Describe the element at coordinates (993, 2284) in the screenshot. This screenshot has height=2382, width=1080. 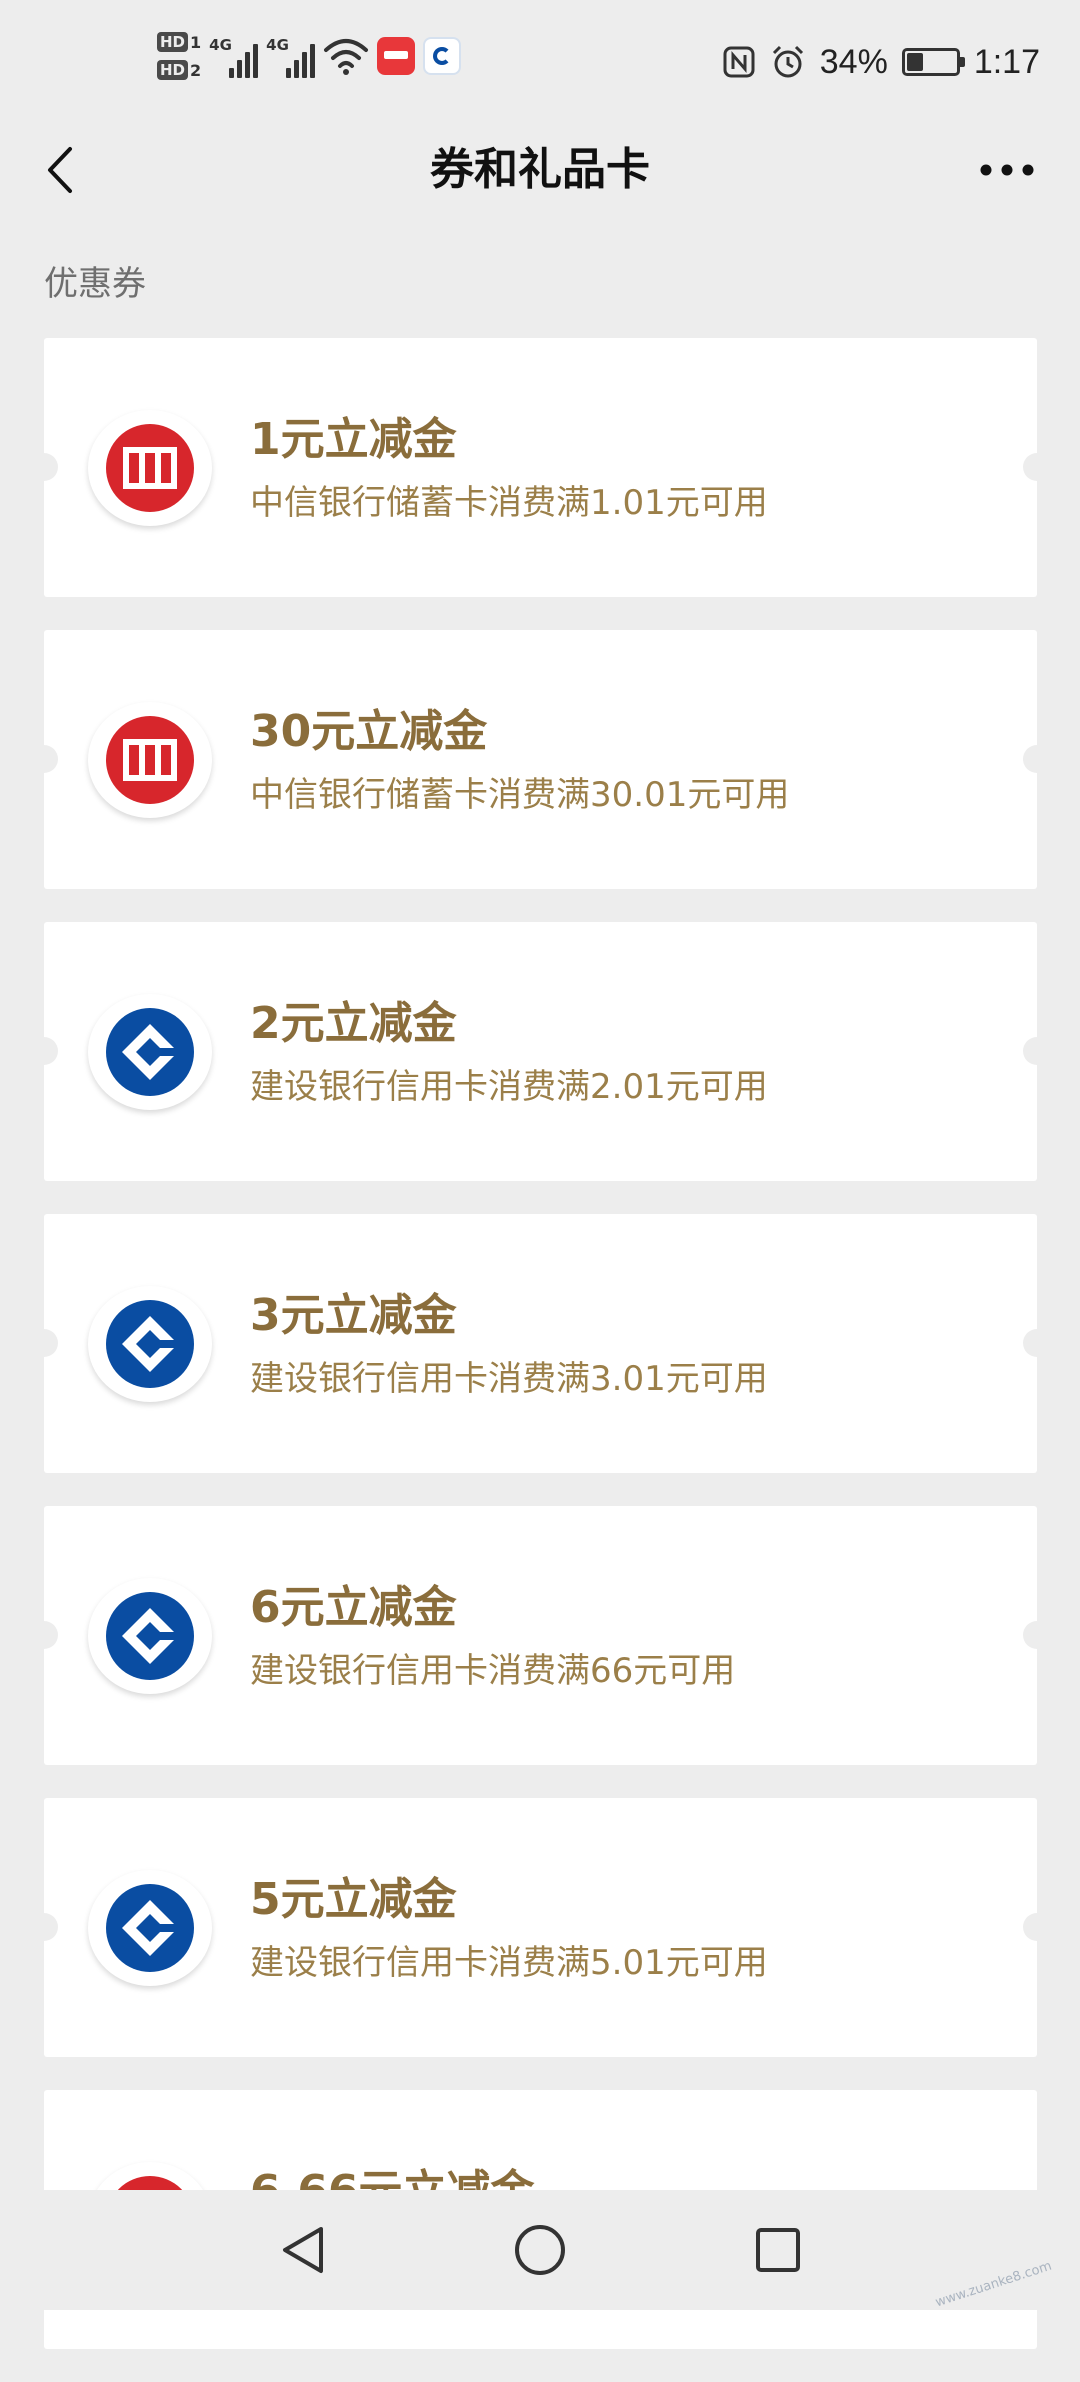
I see `watermark: www.zuanke8.com` at that location.